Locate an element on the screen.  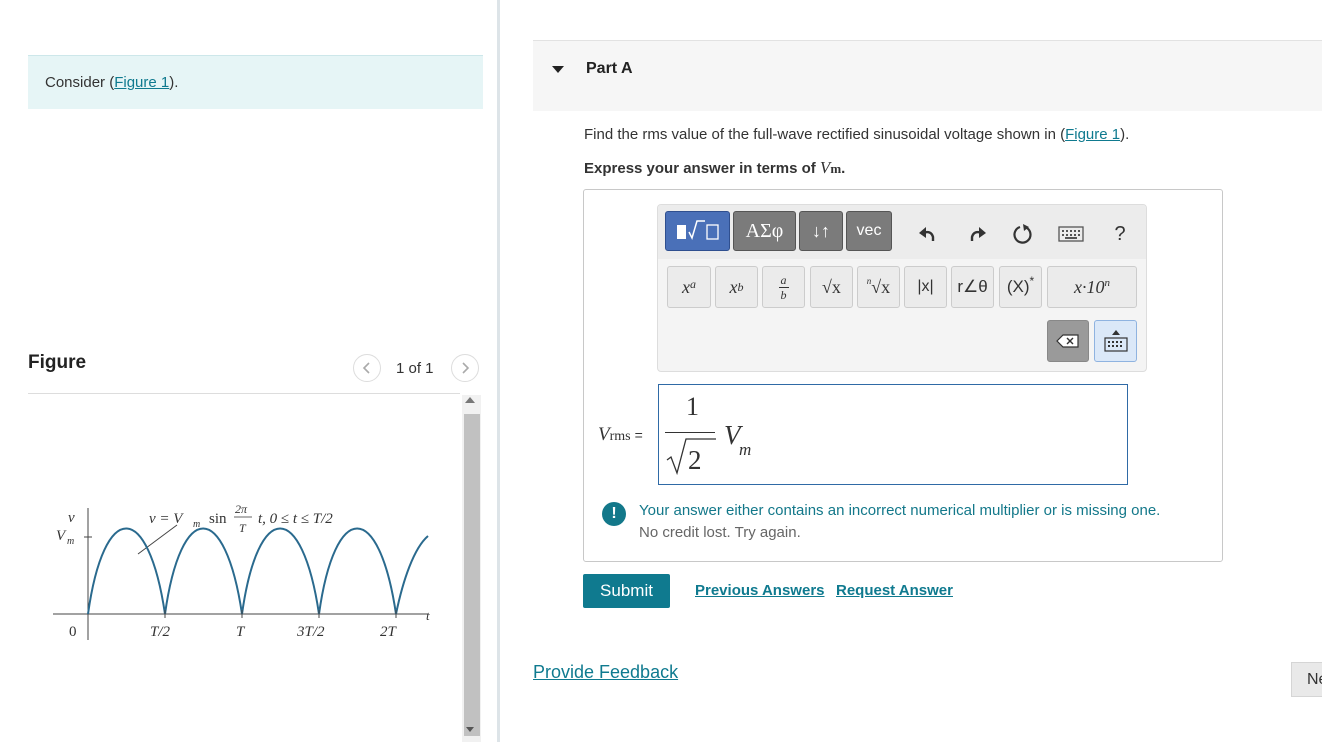
consider-suffix: ). is located at coordinates (174, 82).